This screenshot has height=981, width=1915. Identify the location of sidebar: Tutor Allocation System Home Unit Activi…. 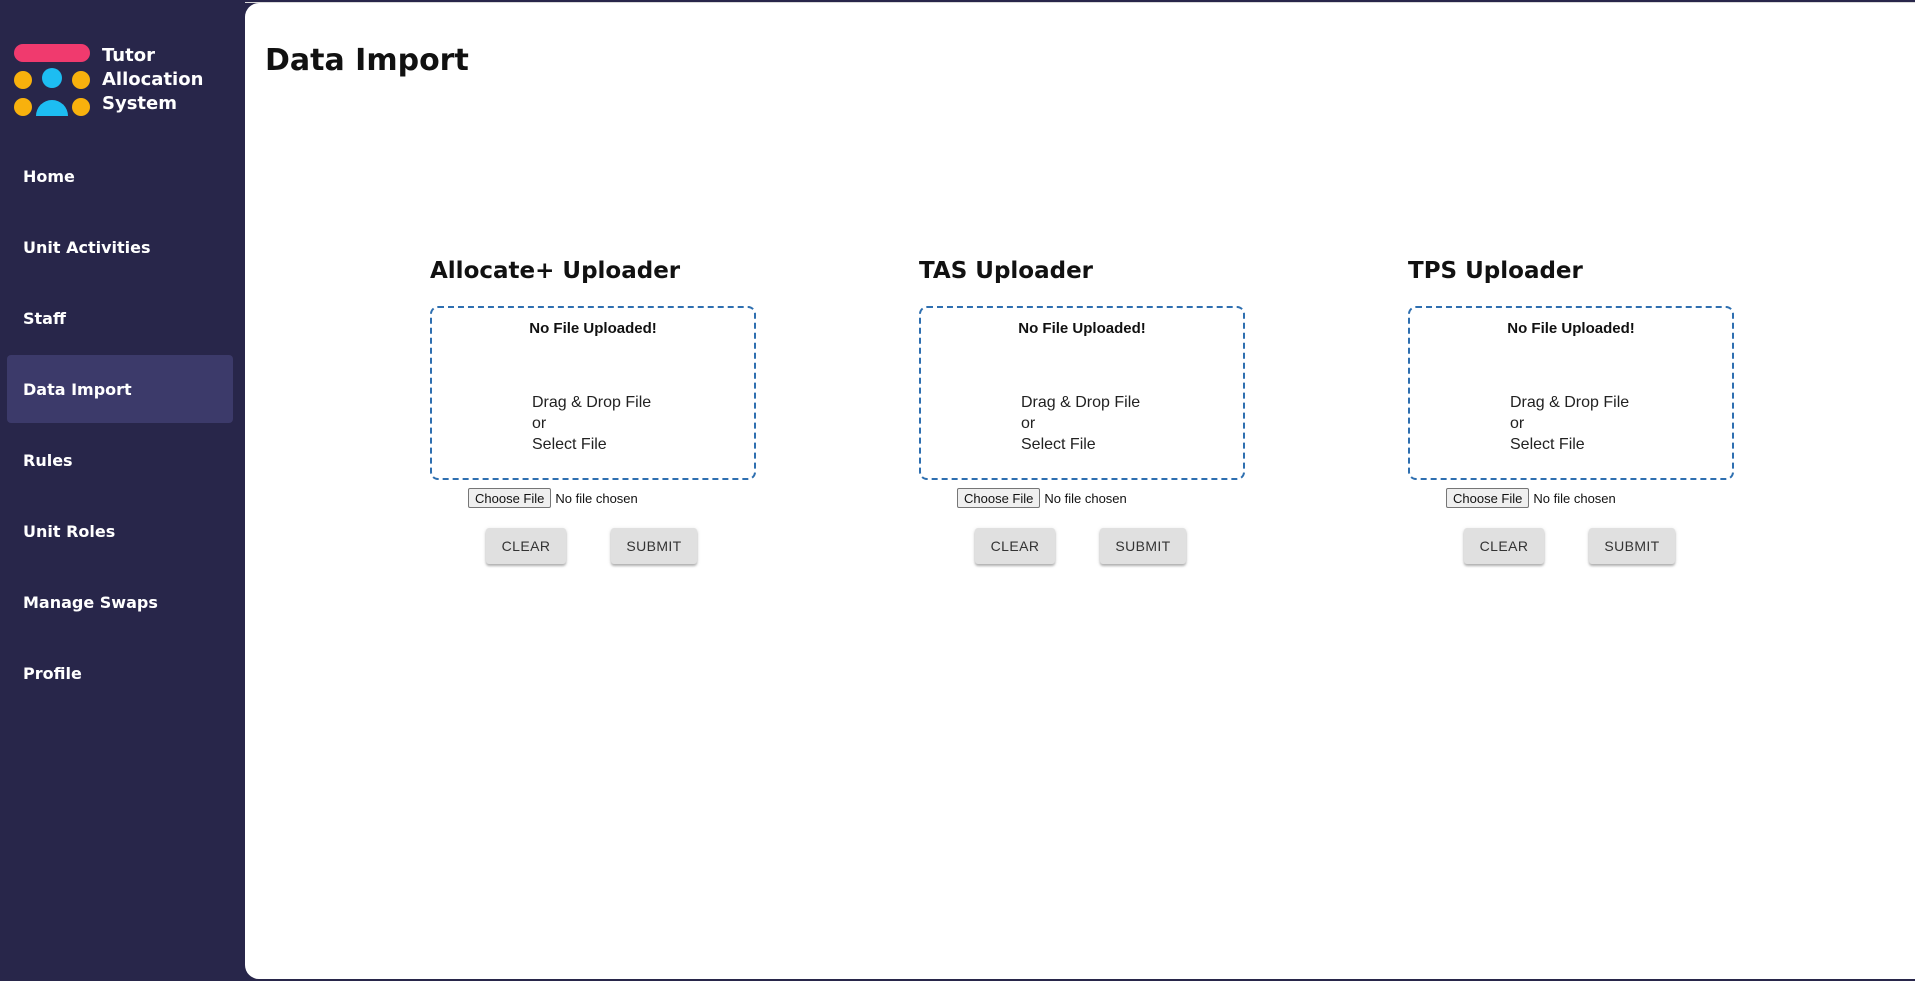
(122, 490).